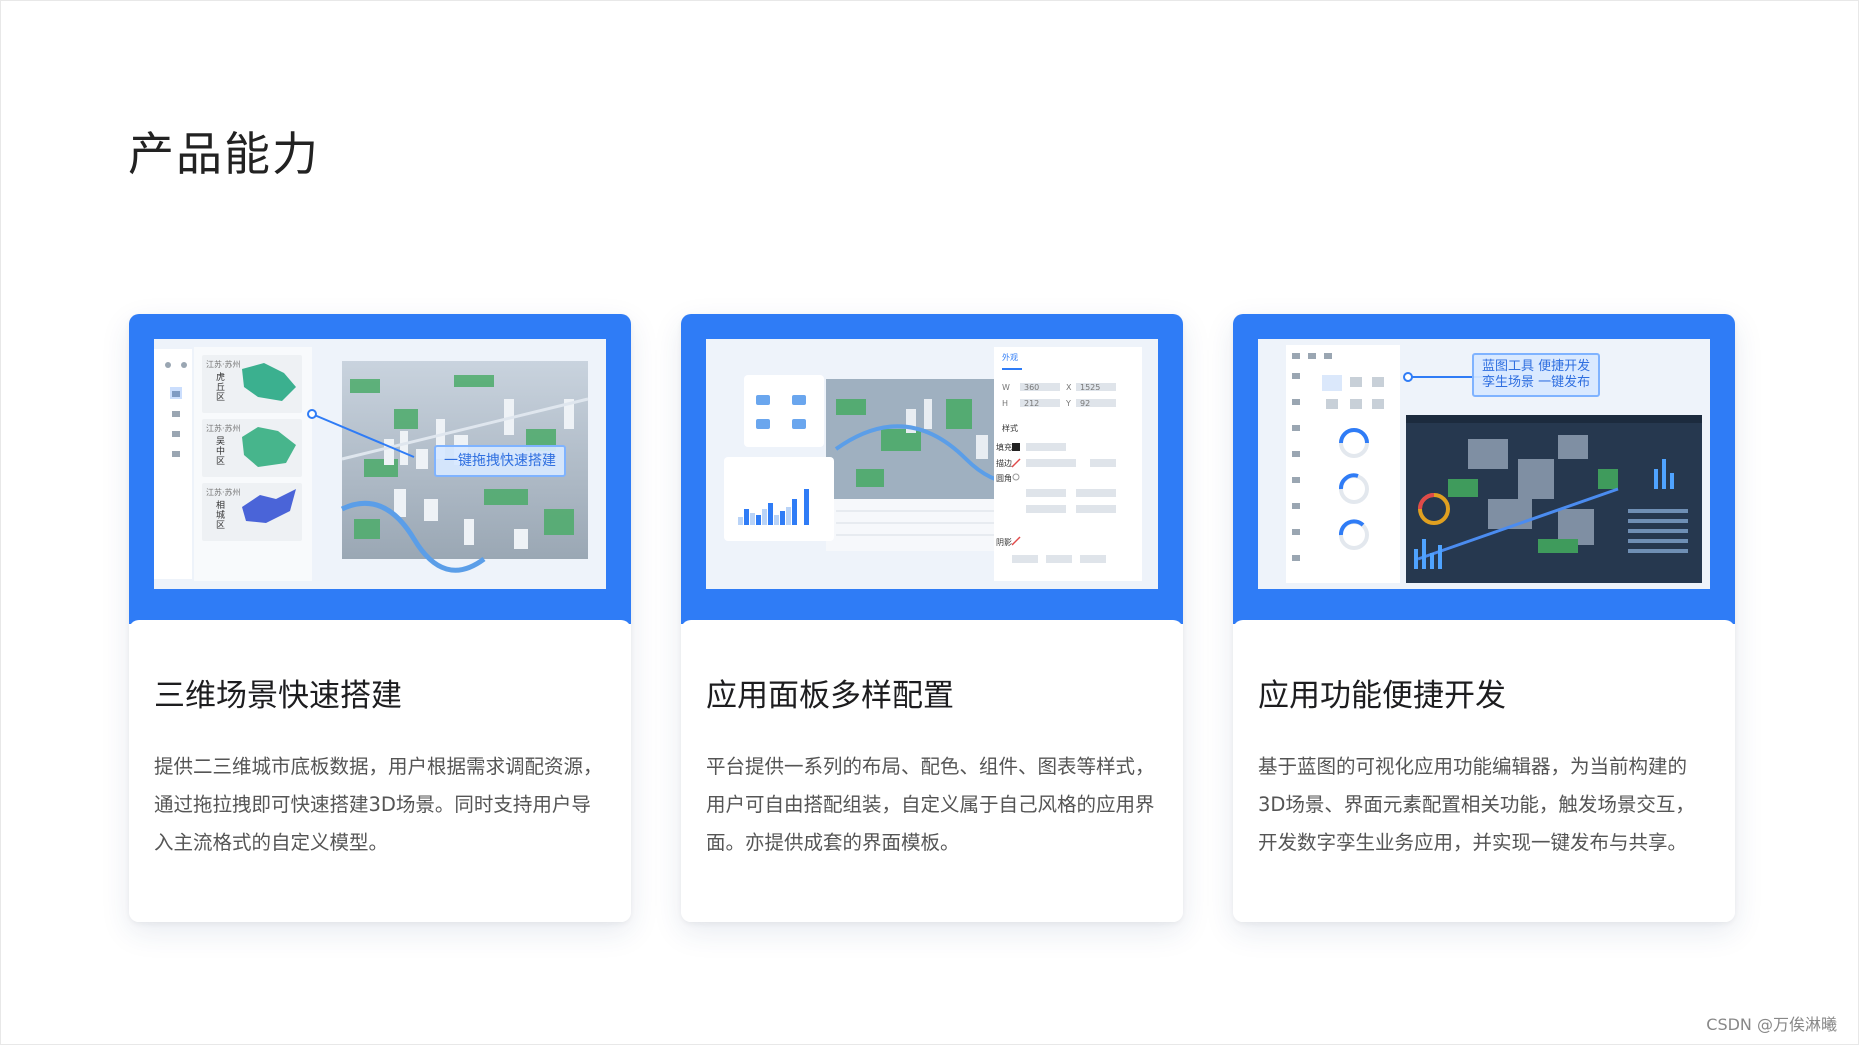 The image size is (1859, 1045). Describe the element at coordinates (1771, 1024) in the screenshot. I see `watermark: CSDN @万俟淋曦` at that location.